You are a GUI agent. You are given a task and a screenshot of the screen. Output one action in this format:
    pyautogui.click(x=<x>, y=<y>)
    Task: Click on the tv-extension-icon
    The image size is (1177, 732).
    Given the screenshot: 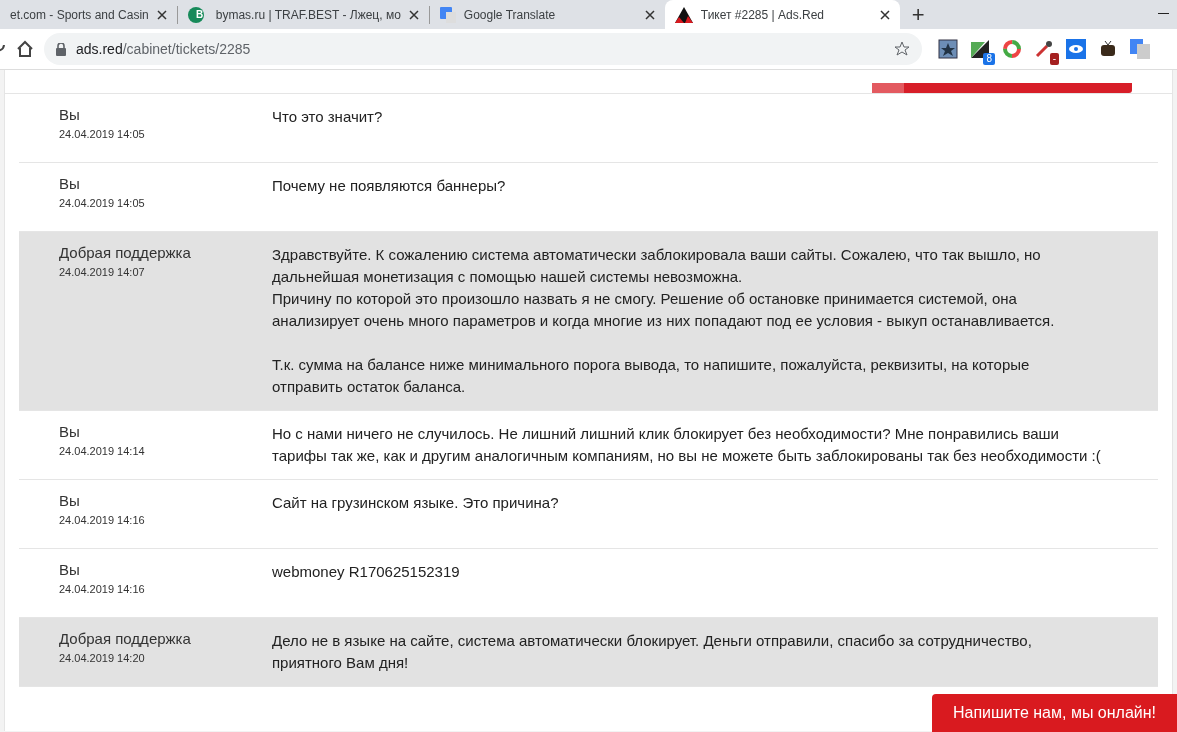 What is the action you would take?
    pyautogui.click(x=1108, y=49)
    